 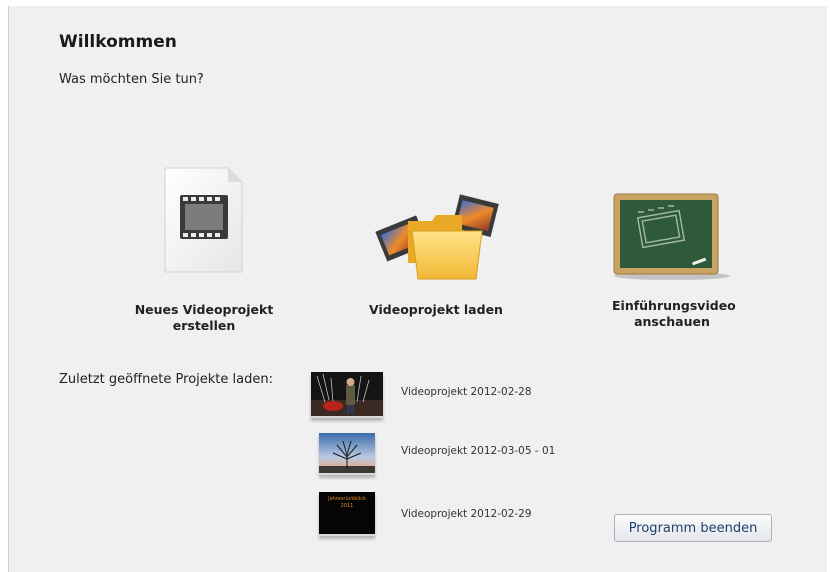 I want to click on open-folder-icon, so click(x=436, y=232).